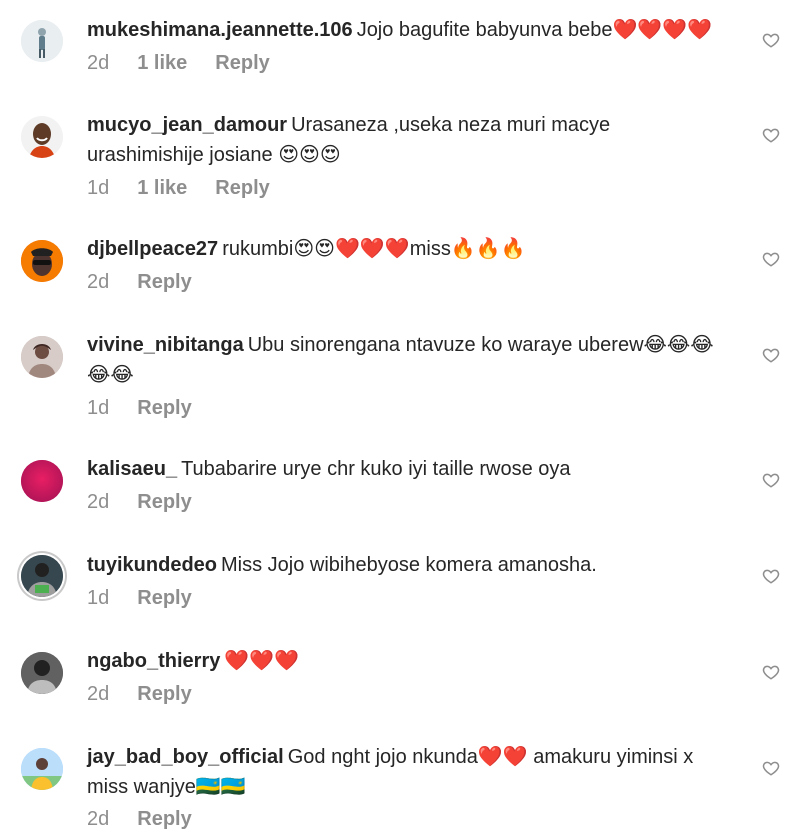  Describe the element at coordinates (152, 565) in the screenshot. I see `comment-username: tuyikundedeo` at that location.